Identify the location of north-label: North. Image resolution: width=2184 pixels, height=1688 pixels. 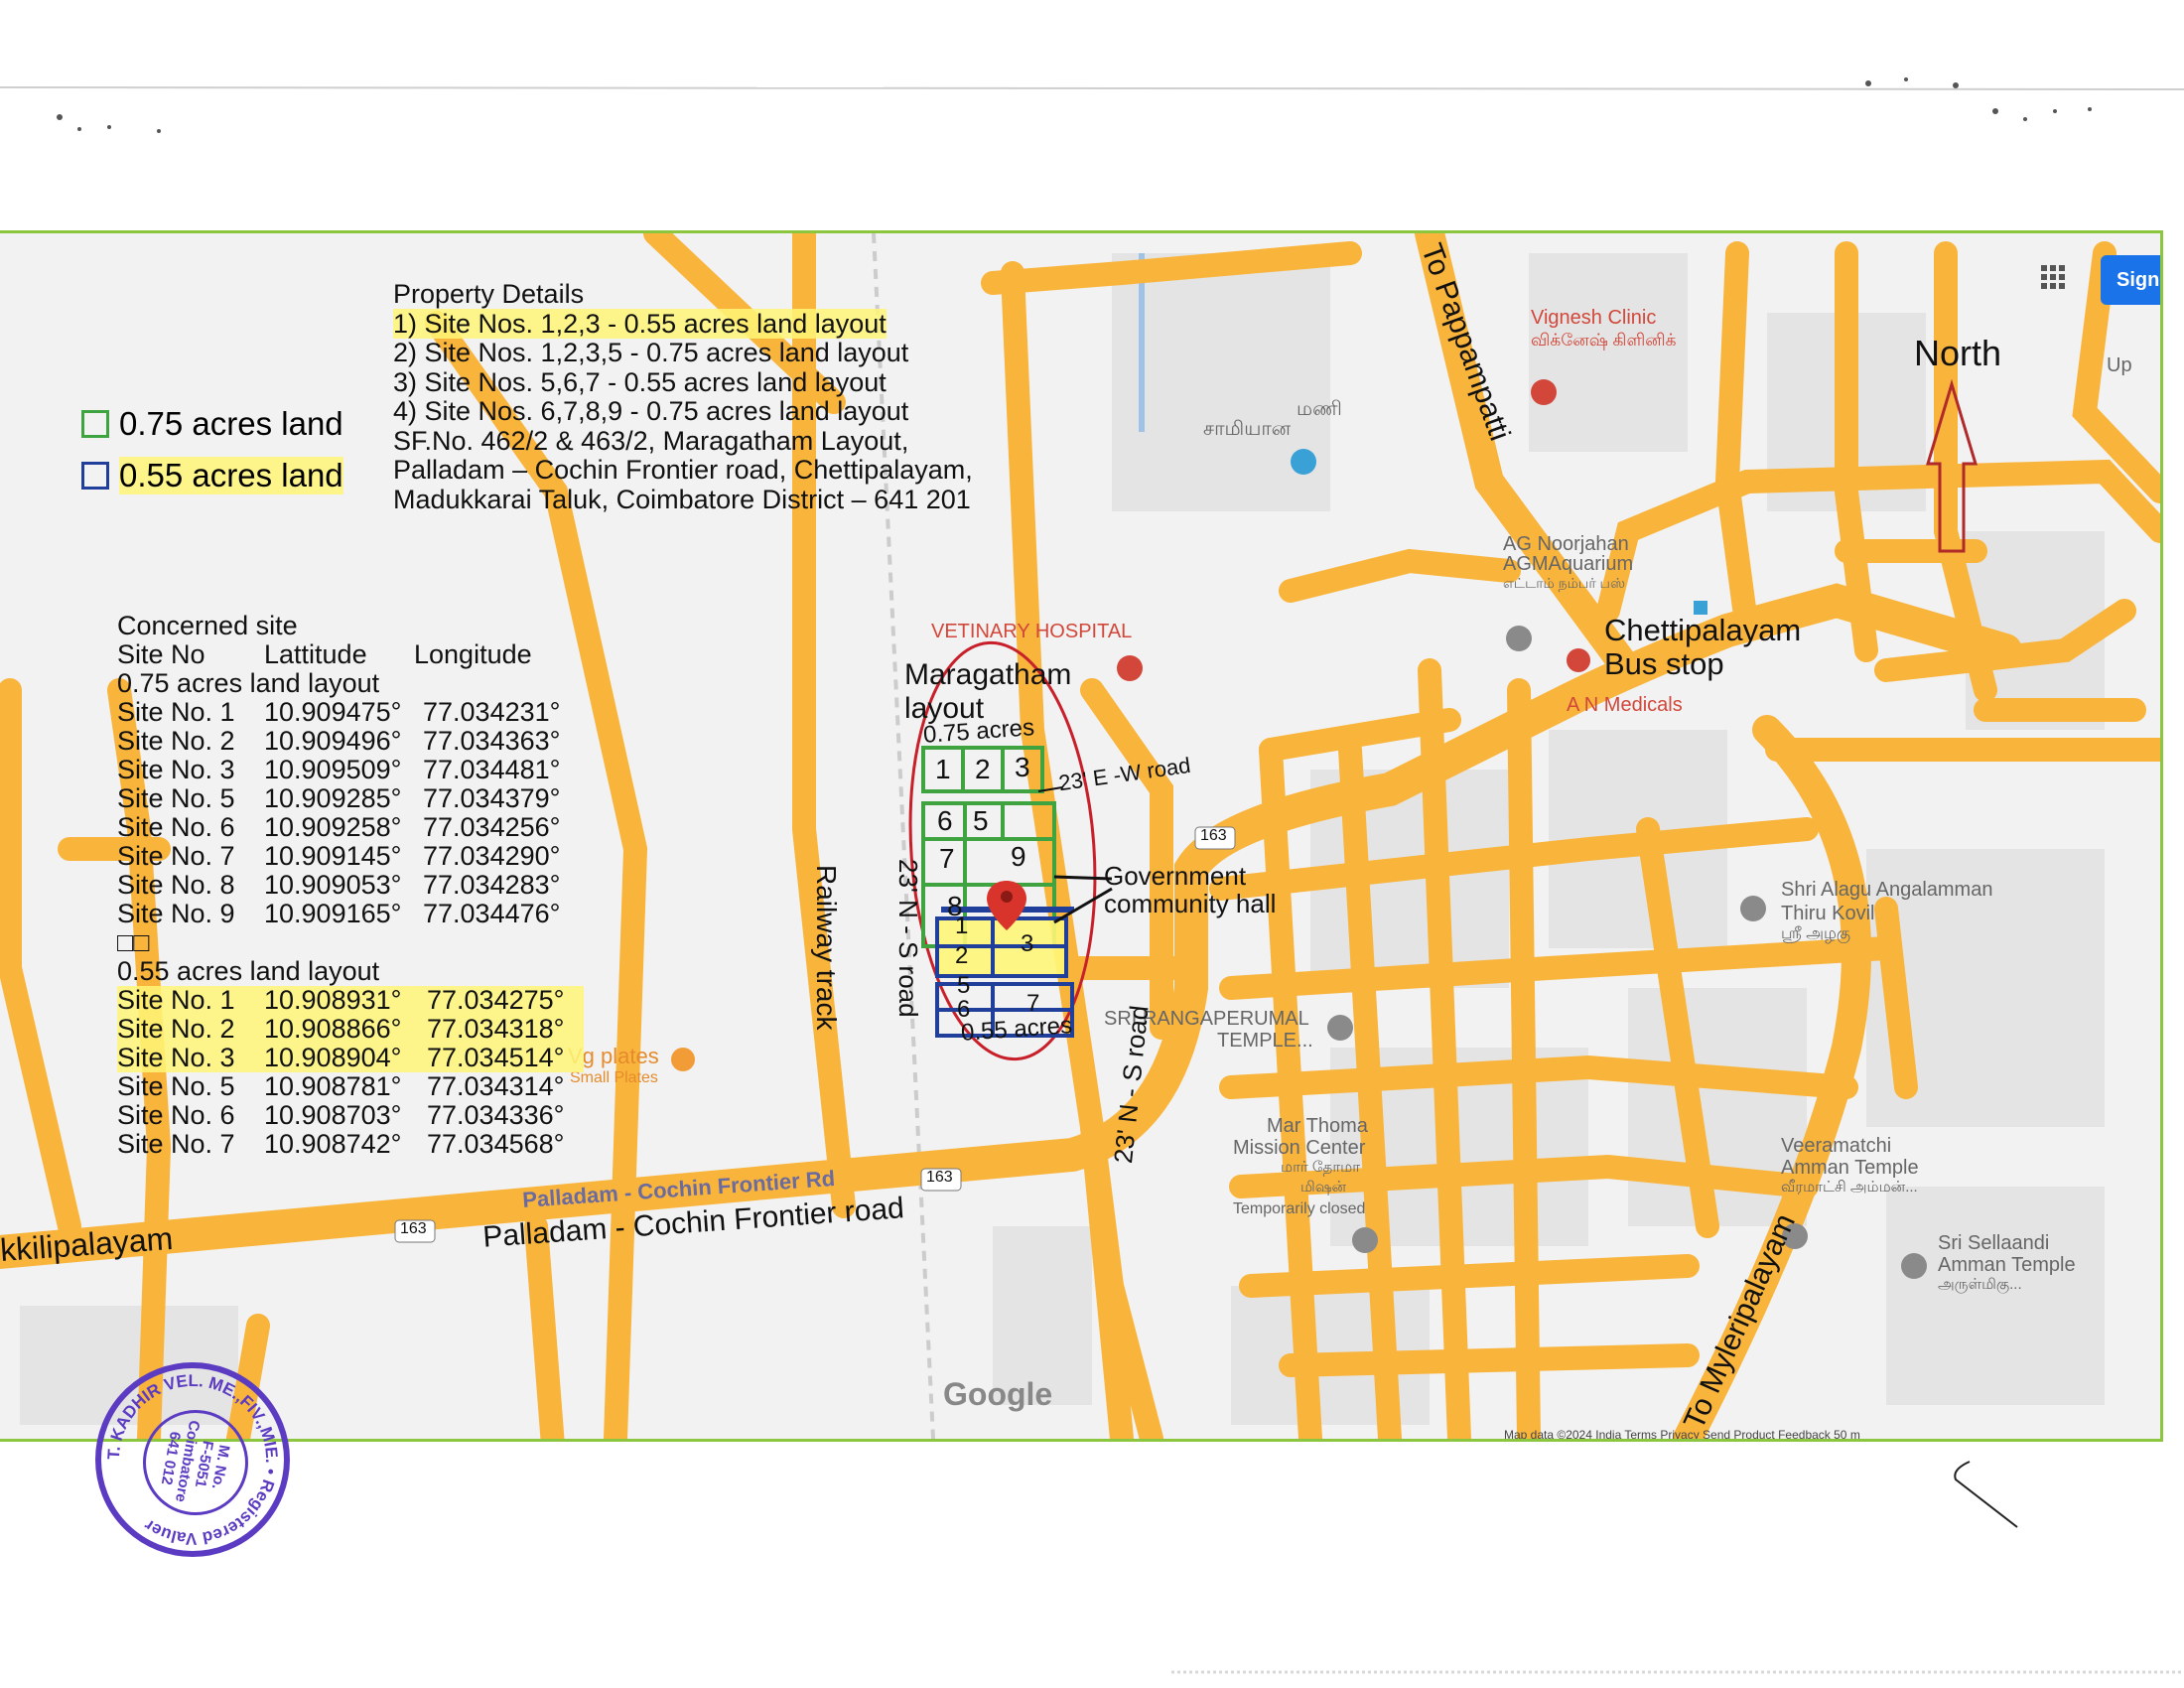
(1958, 353).